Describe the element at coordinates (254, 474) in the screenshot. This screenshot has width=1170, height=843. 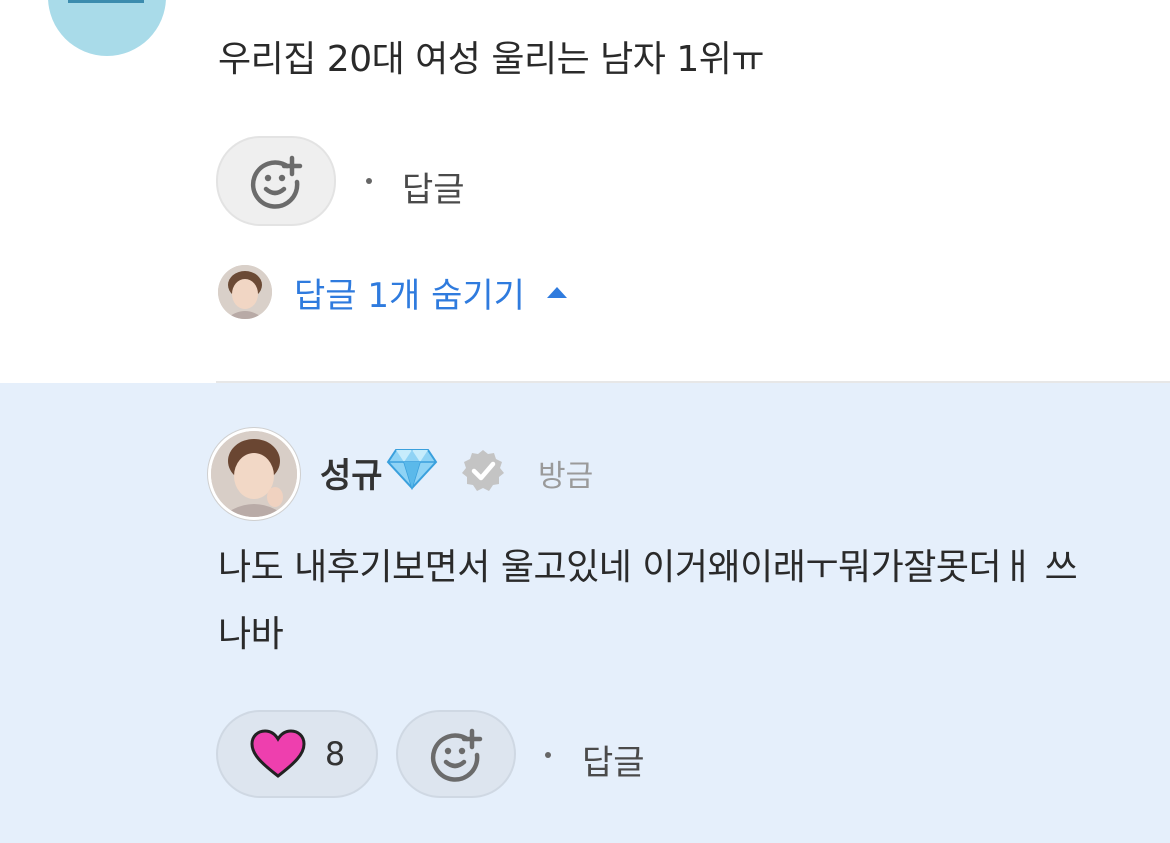
I see `reply-author-avatar` at that location.